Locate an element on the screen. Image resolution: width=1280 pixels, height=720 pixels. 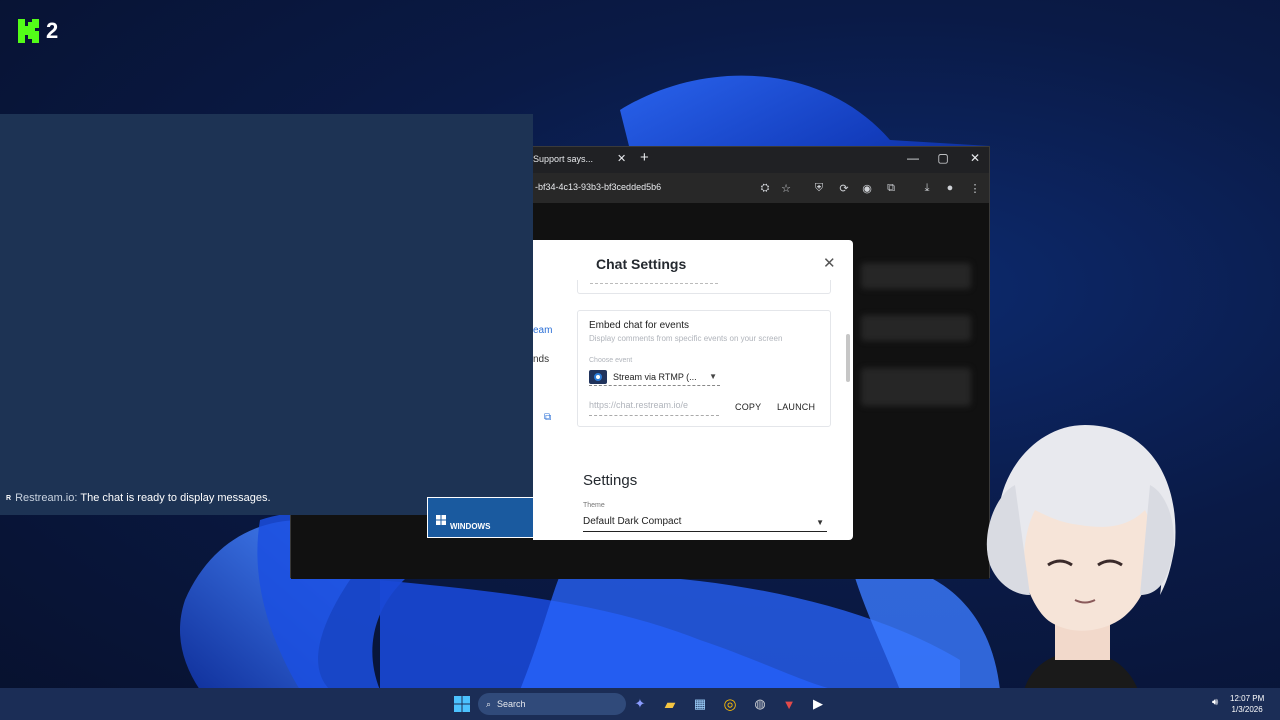
theme-select: Default Dark Compact ▼ is located at coordinates (705, 524).